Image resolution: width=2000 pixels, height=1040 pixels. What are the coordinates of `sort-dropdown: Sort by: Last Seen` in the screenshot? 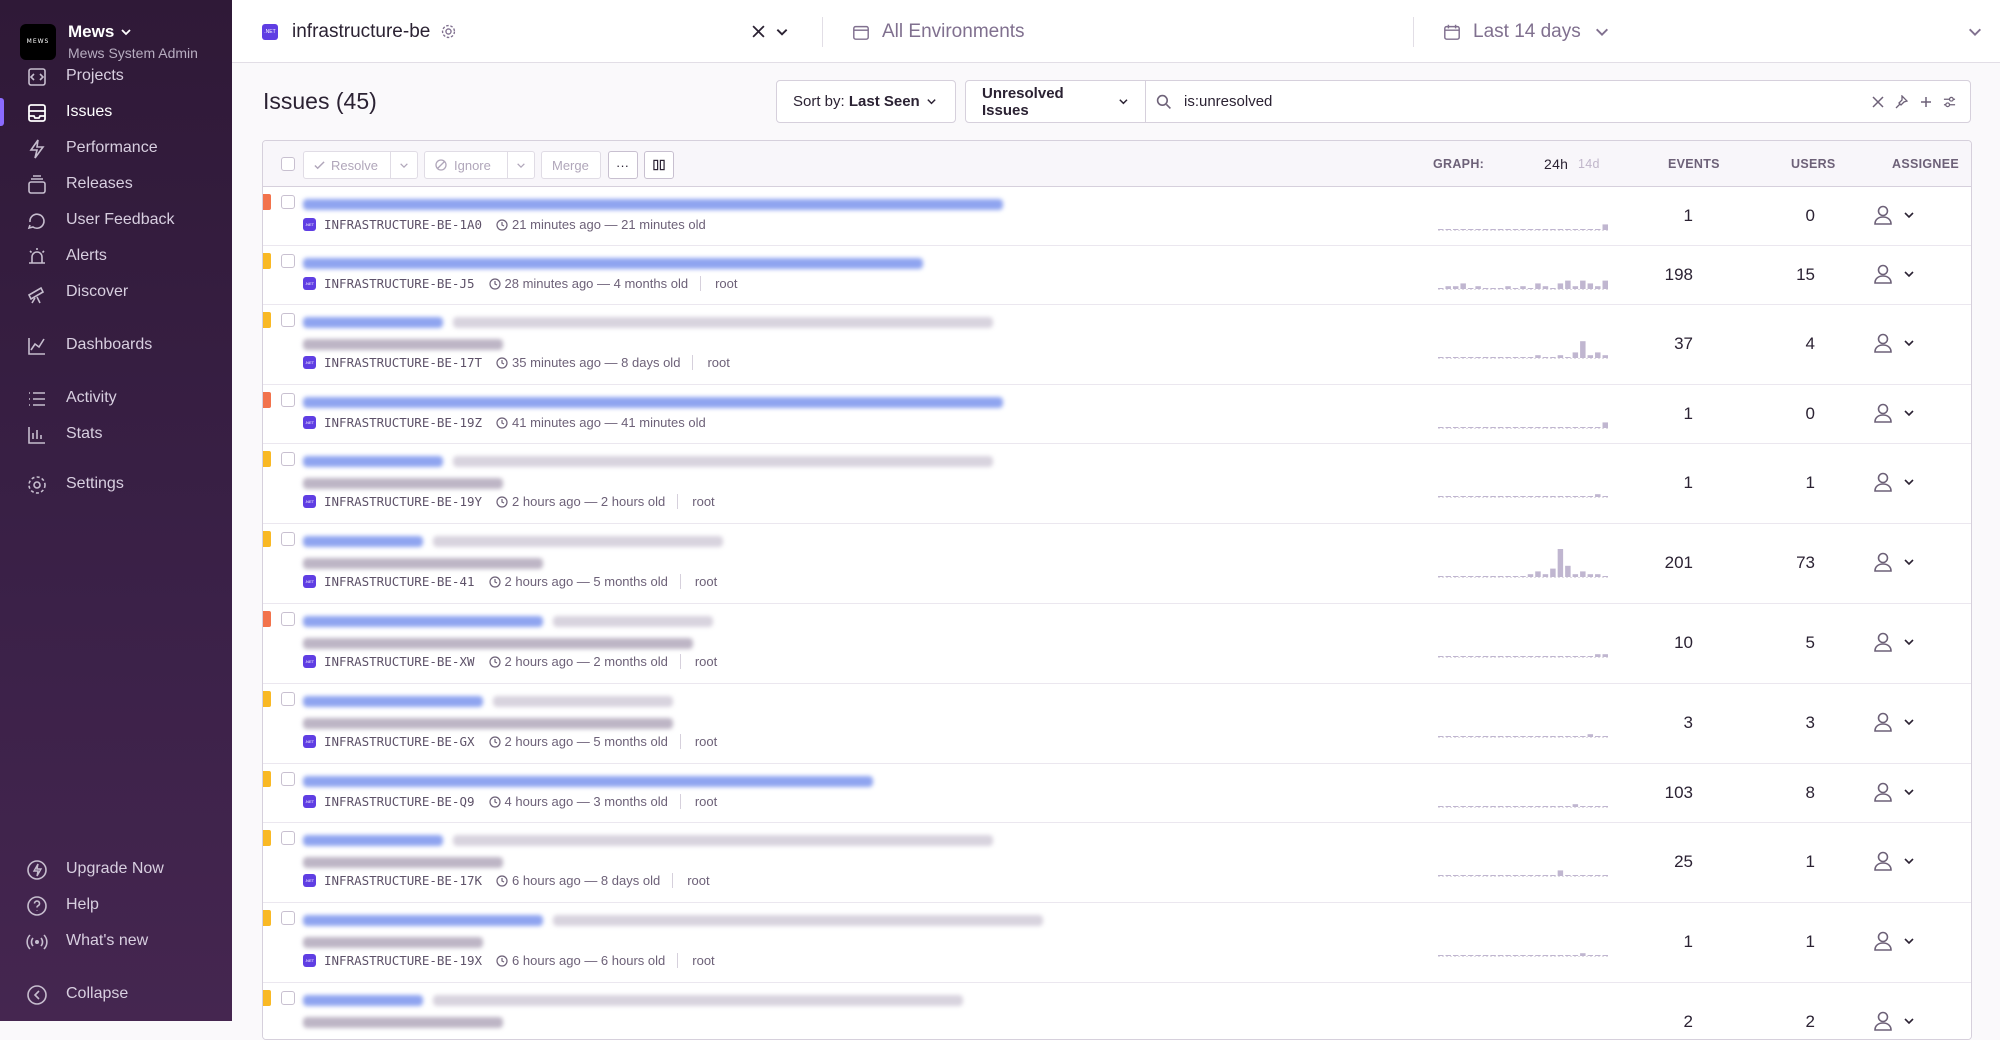 It's located at (866, 101).